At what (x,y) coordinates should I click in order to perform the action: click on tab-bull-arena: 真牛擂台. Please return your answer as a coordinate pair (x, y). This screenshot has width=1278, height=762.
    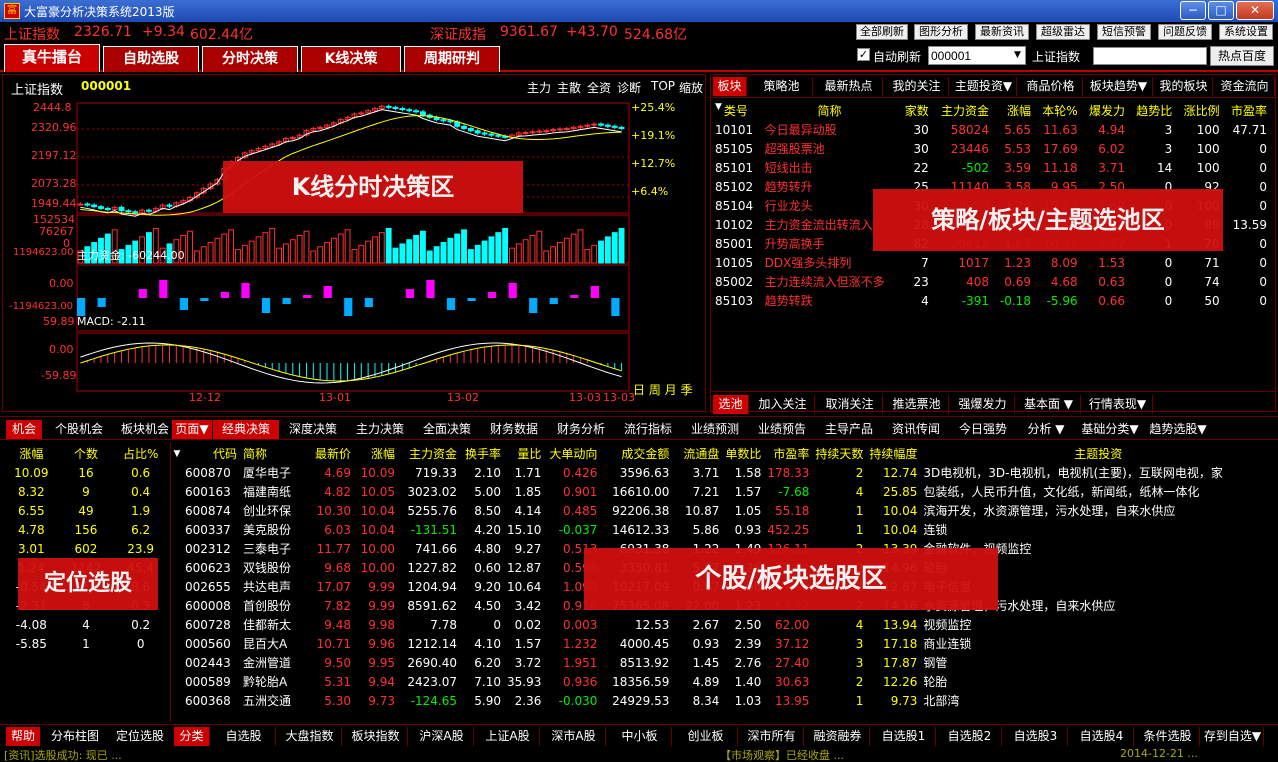
    Looking at the image, I should click on (52, 58).